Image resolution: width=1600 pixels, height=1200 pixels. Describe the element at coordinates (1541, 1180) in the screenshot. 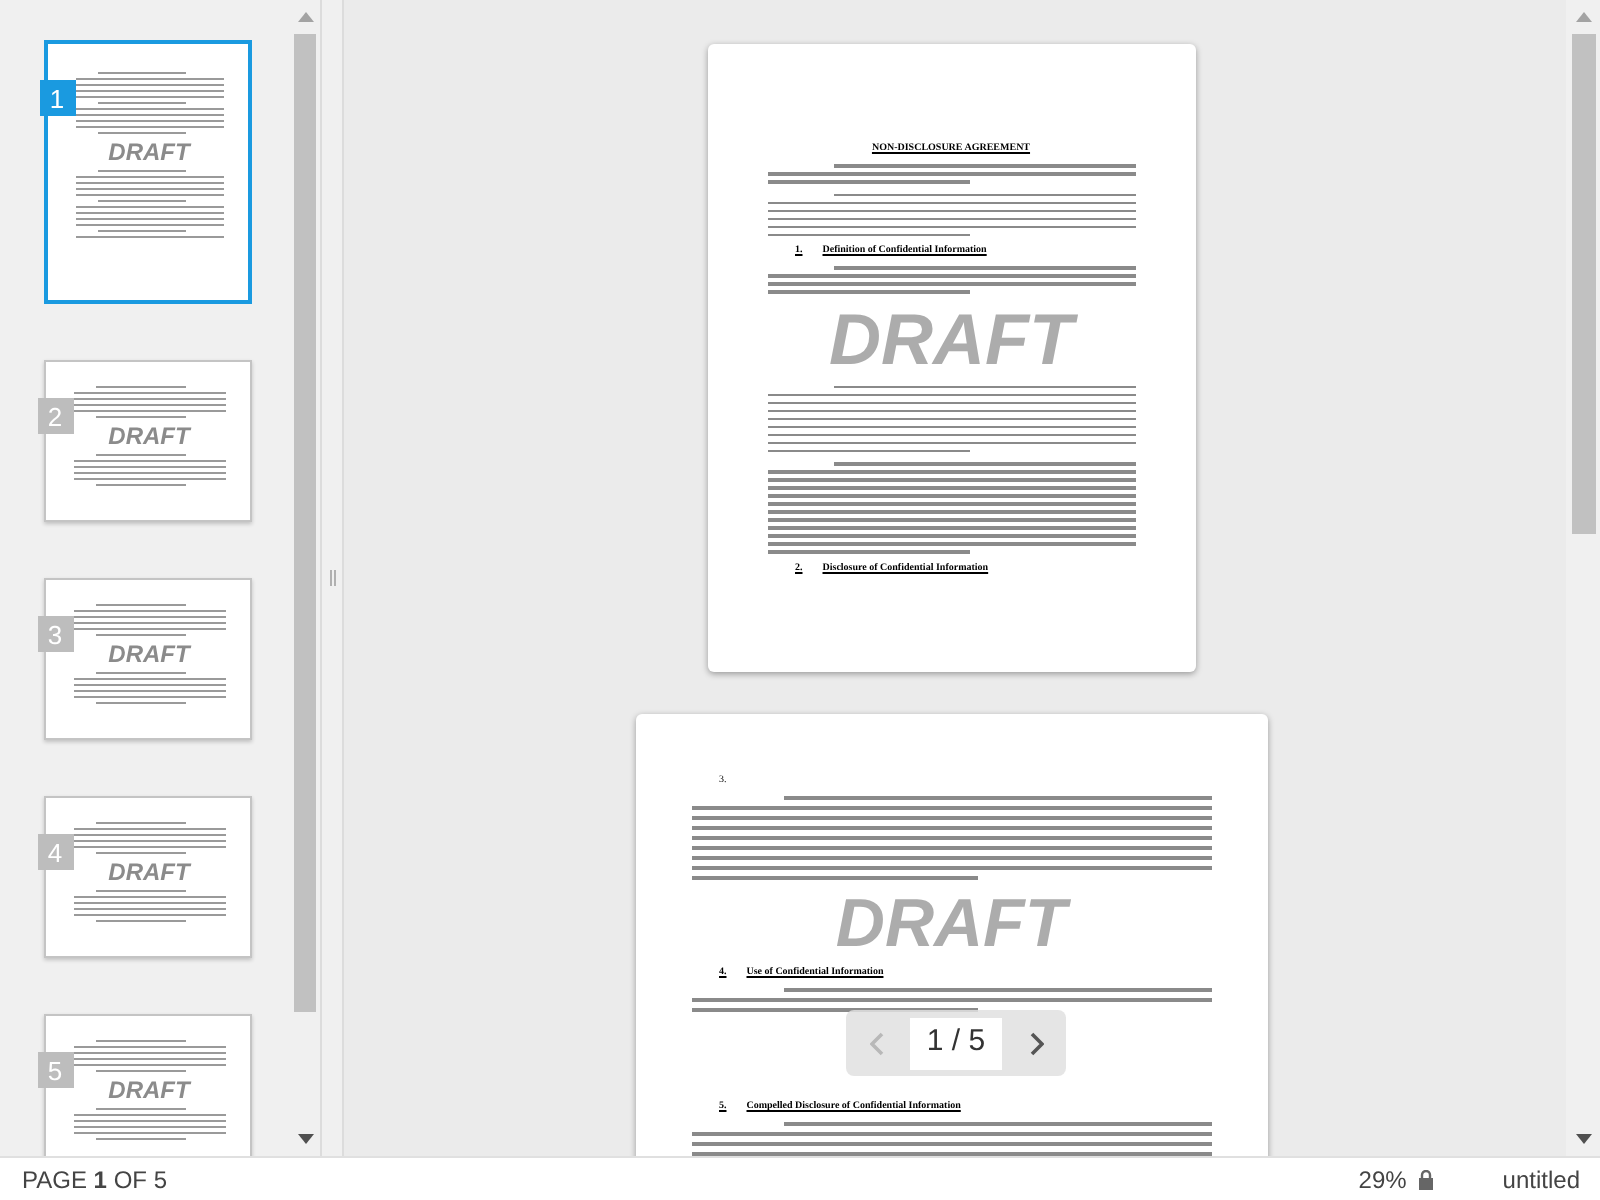

I see `file-name: untitled` at that location.